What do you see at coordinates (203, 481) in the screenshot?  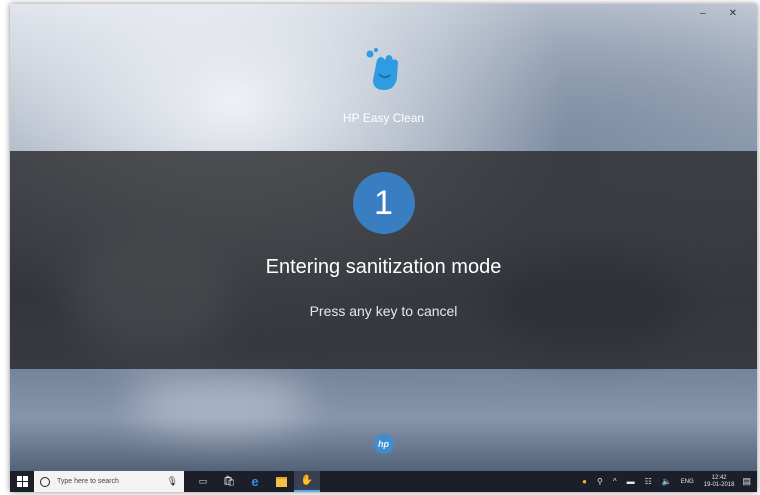 I see `task-view-icon: ▭` at bounding box center [203, 481].